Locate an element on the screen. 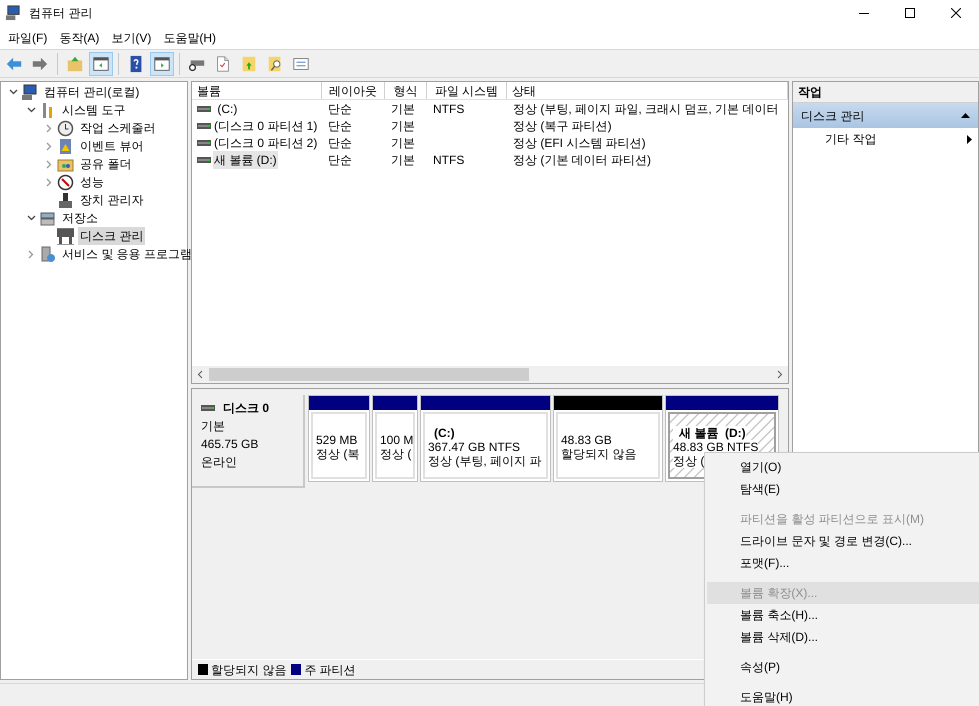 This screenshot has height=706, width=979. action-link: 기타 작업 is located at coordinates (885, 139).